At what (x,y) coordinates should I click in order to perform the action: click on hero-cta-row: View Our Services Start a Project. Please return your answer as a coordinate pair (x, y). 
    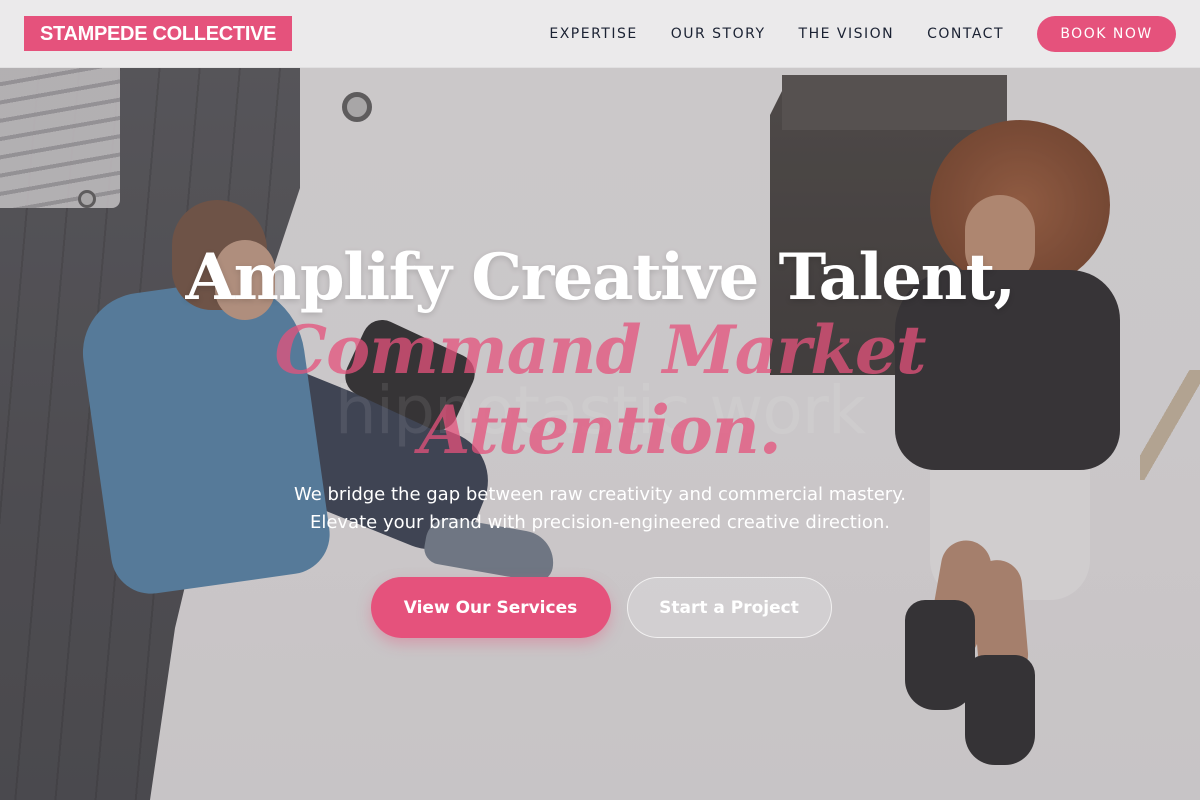
    Looking at the image, I should click on (600, 607).